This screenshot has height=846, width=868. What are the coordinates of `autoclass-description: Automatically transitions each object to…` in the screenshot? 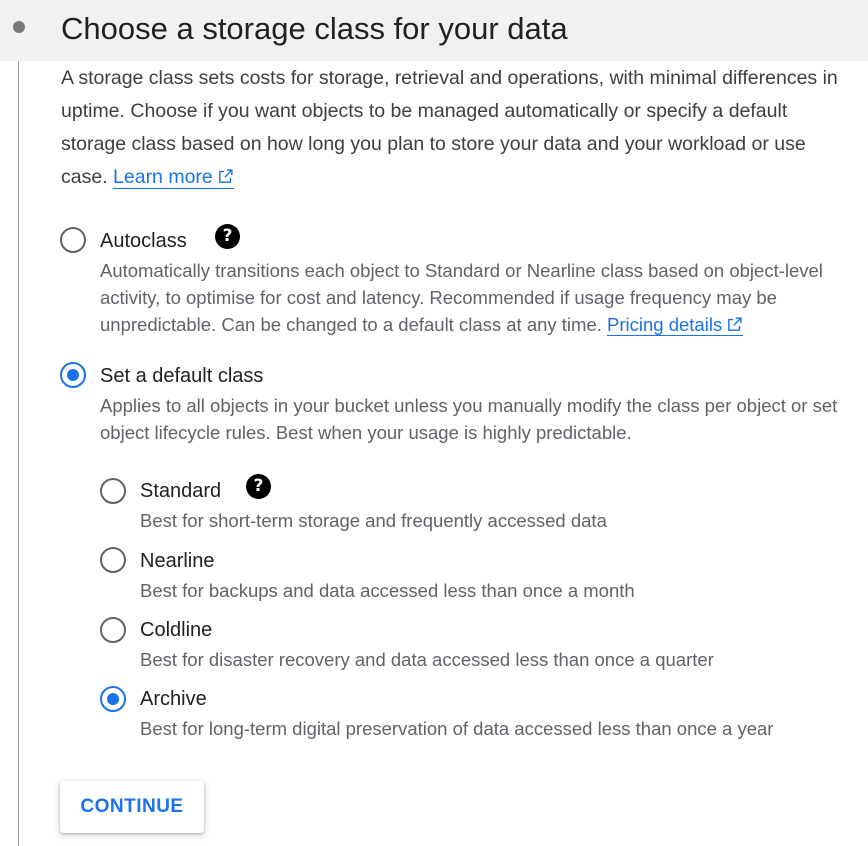 It's located at (477, 297).